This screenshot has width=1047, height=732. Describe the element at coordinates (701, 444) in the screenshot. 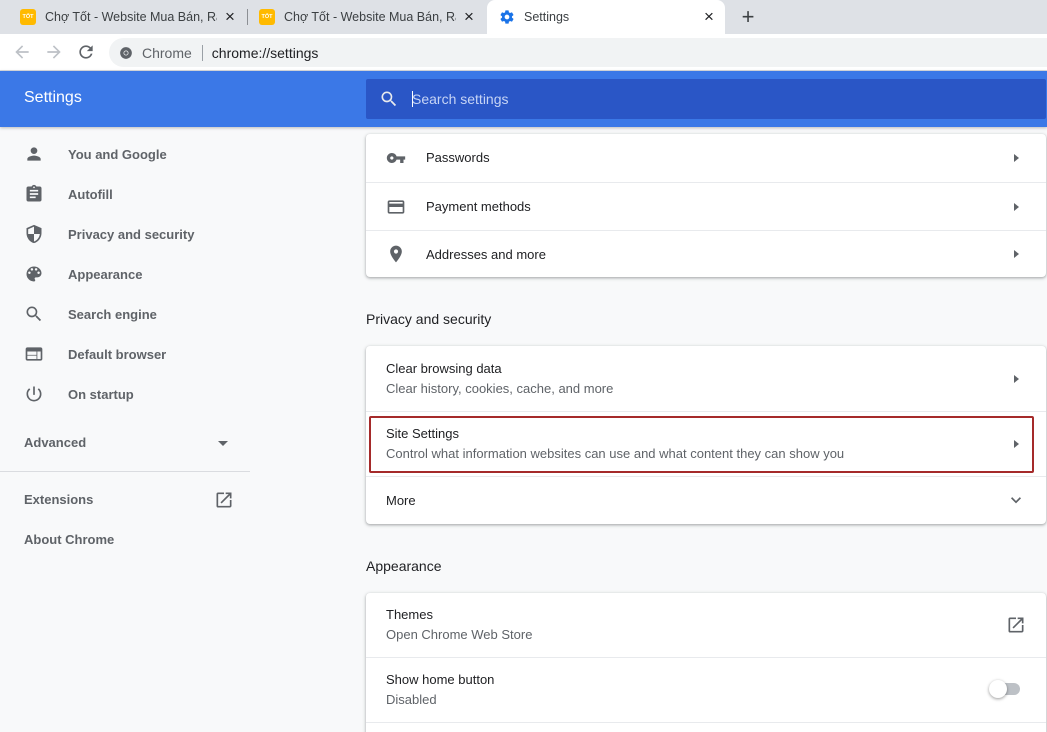

I see `site-settings-highlight-box` at that location.